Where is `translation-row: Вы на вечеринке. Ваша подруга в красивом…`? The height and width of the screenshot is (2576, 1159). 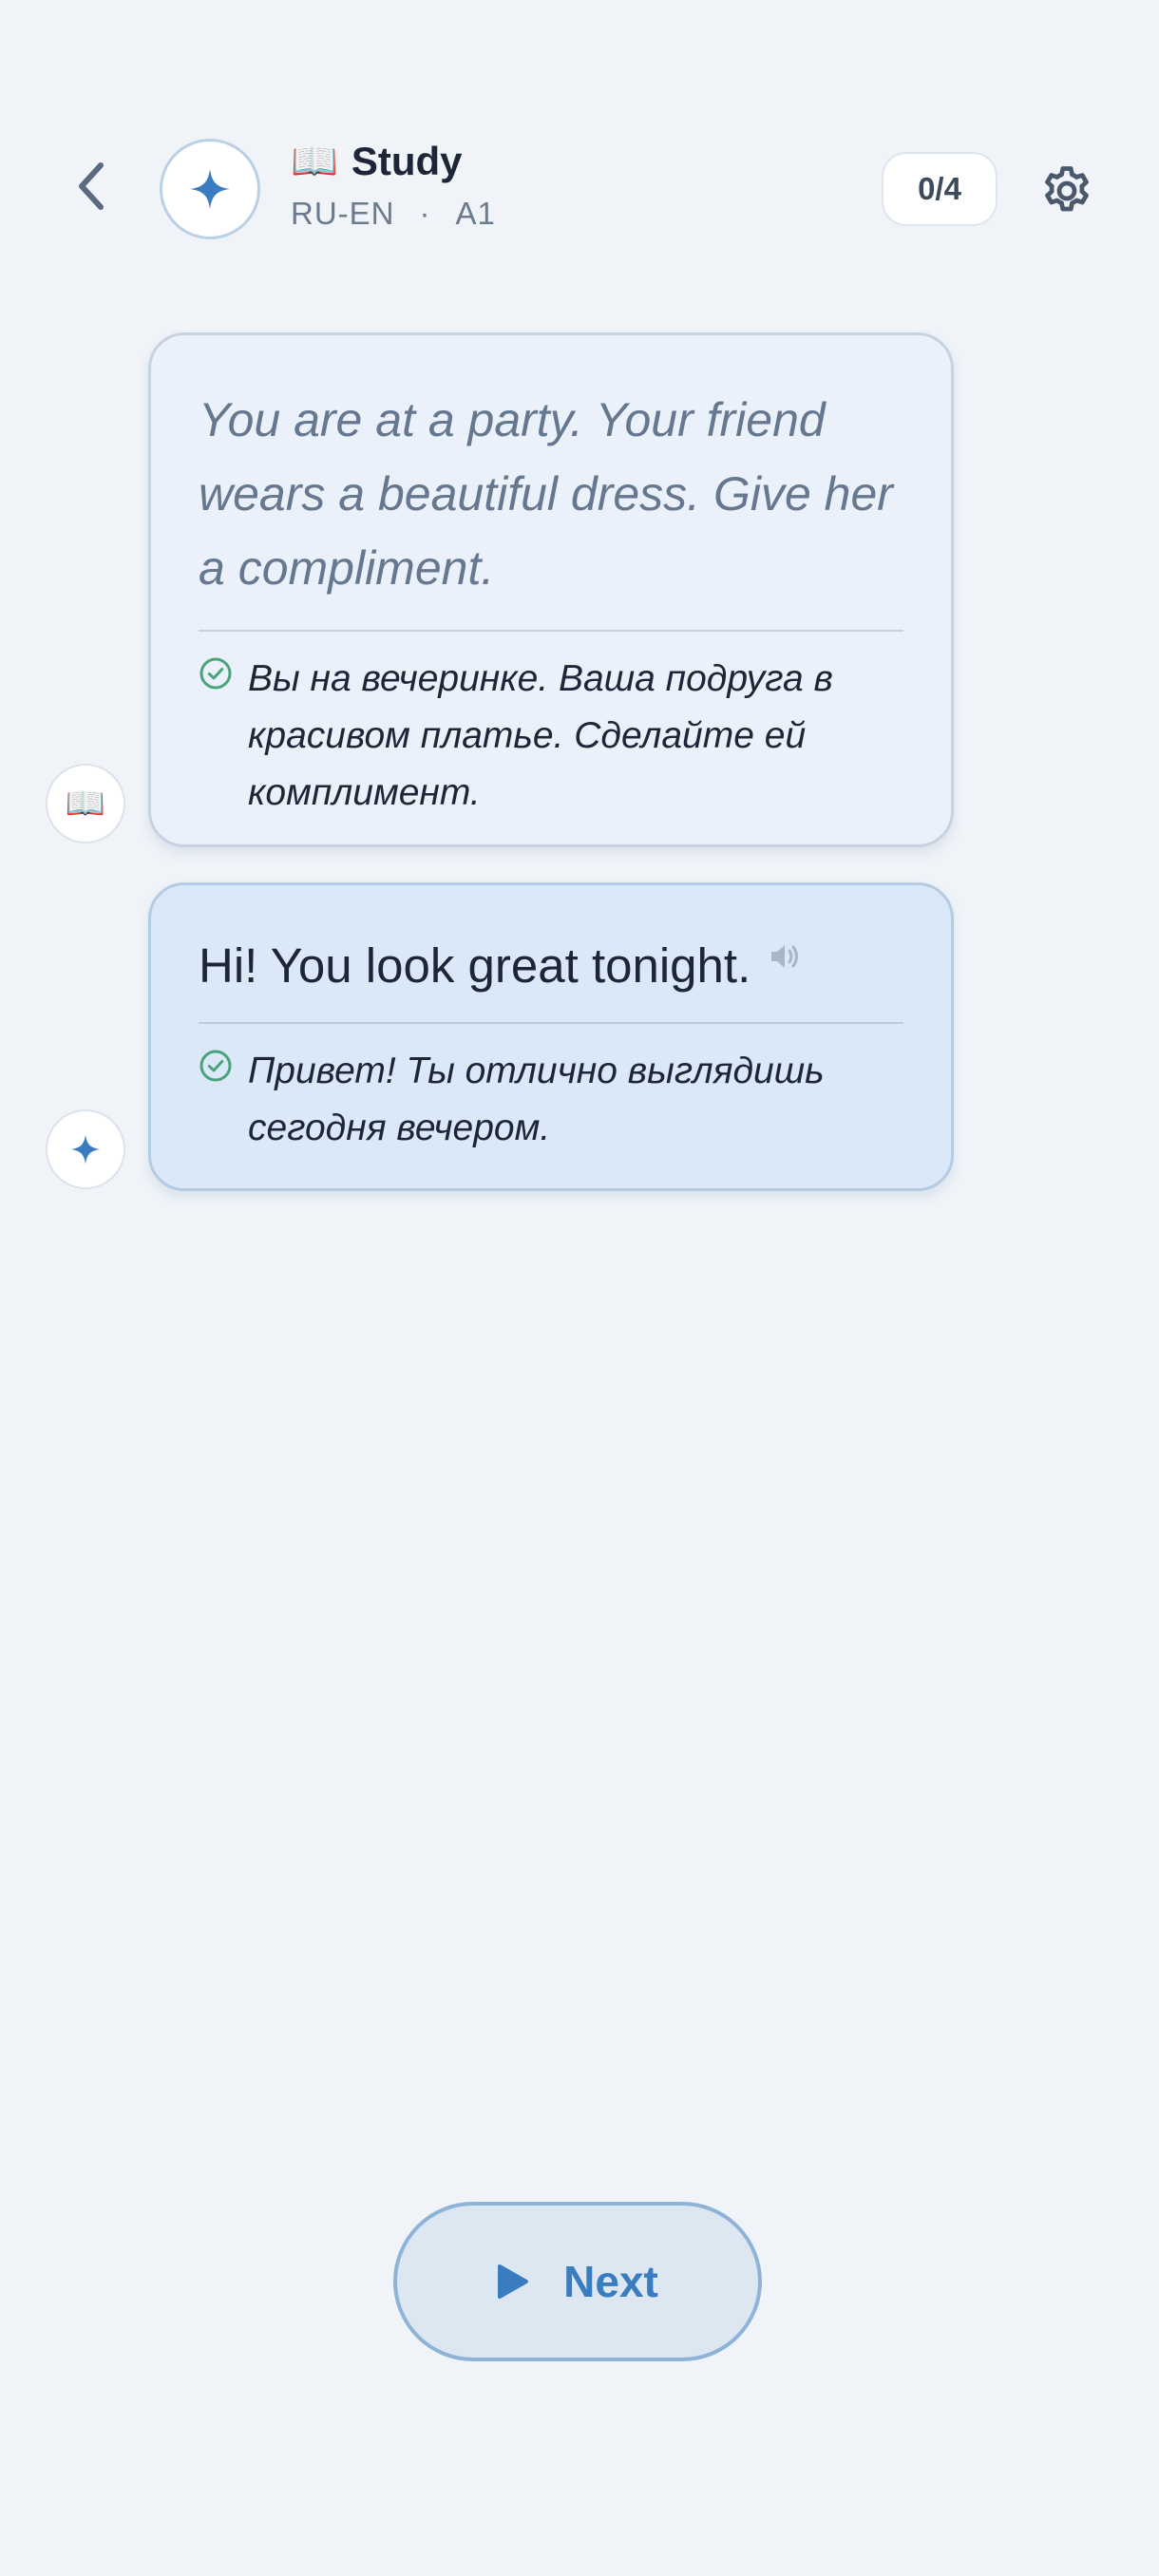 translation-row: Вы на вечеринке. Ваша подруга в красивом… is located at coordinates (551, 736).